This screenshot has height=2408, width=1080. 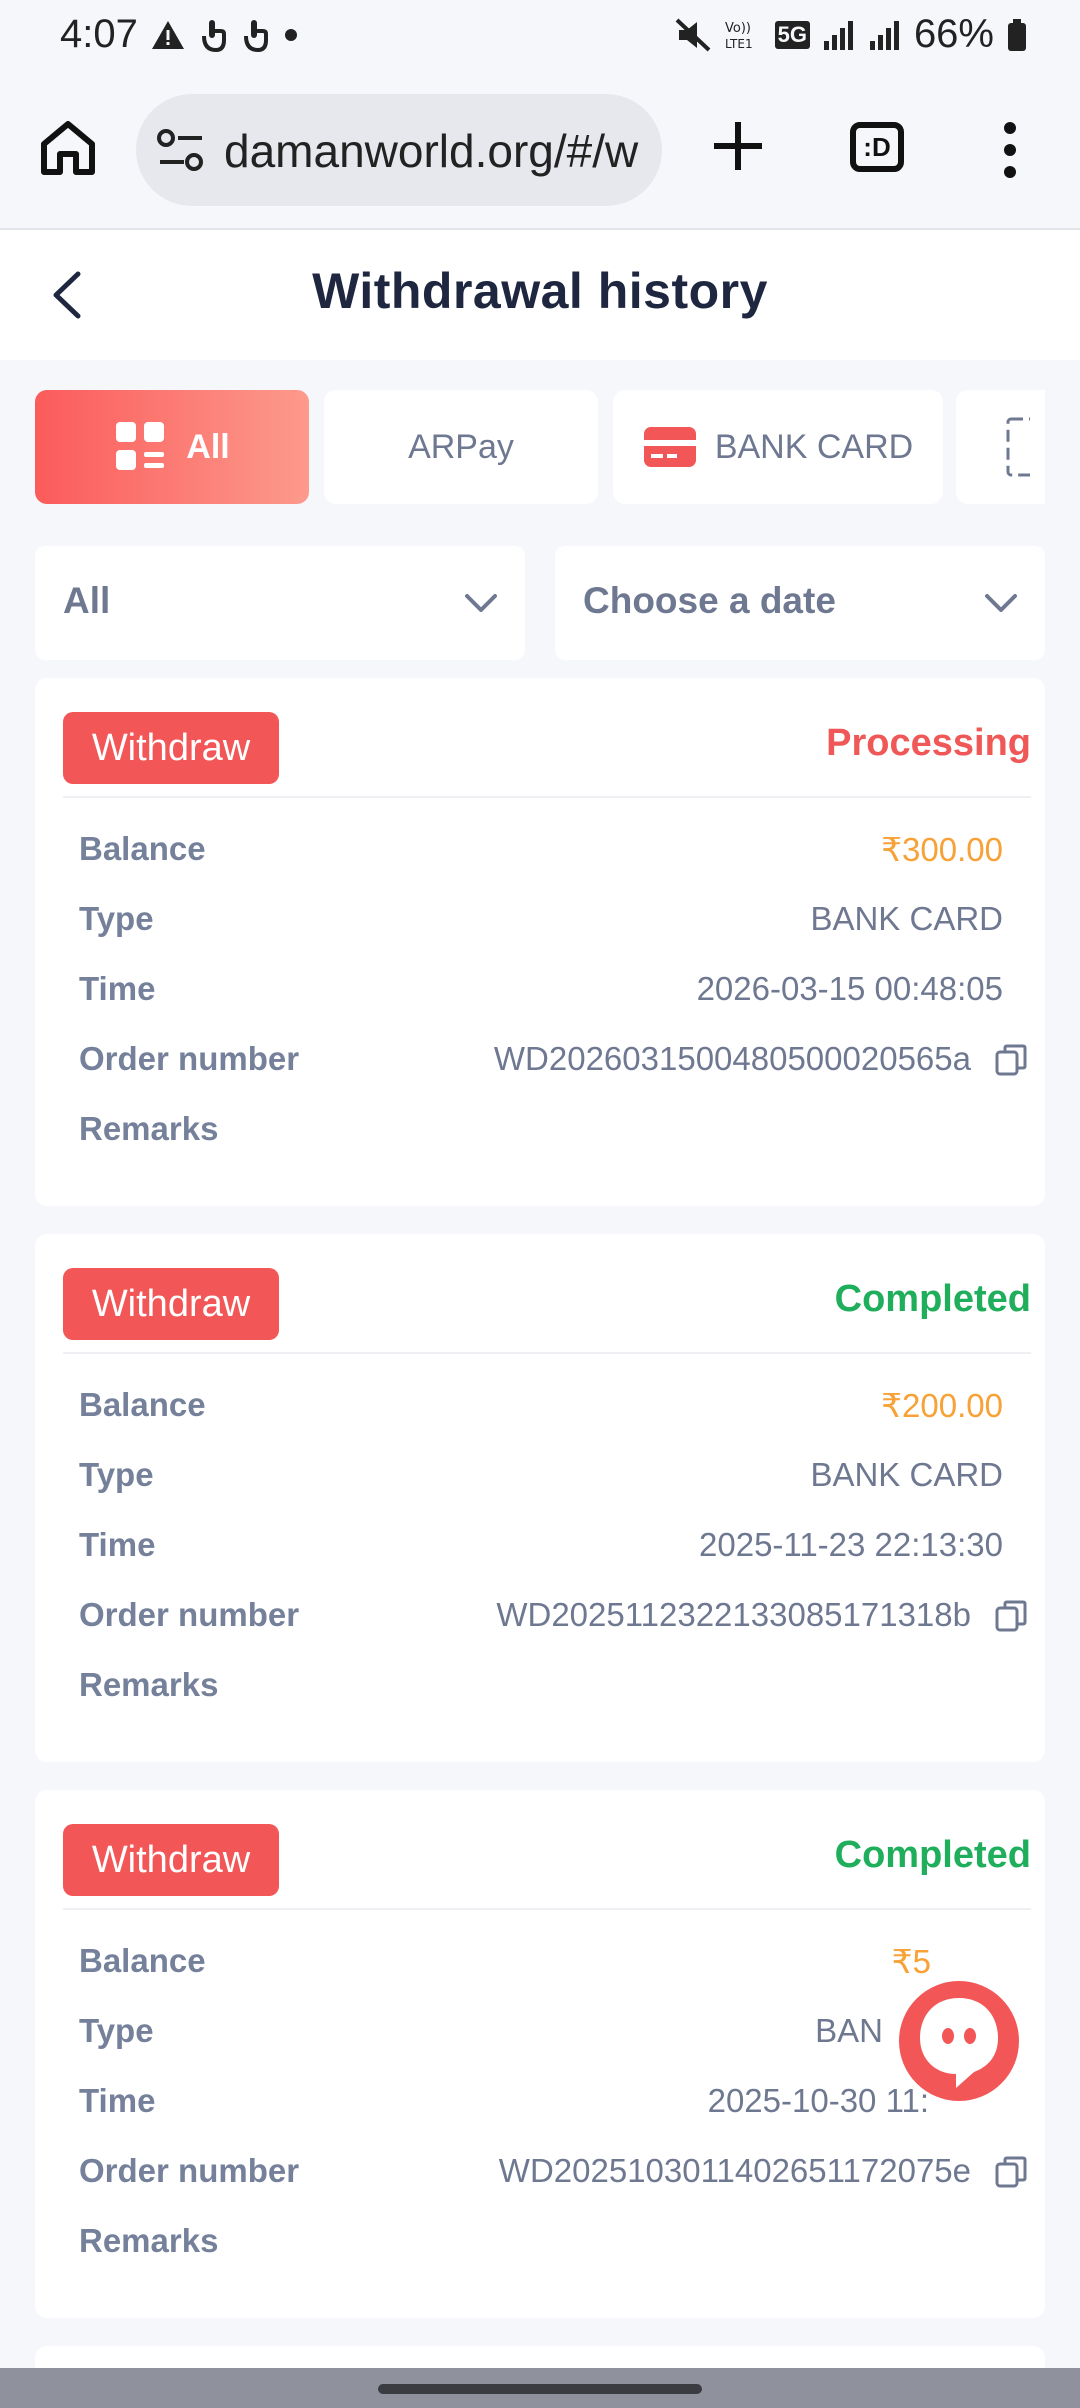 What do you see at coordinates (541, 849) in the screenshot?
I see `balance-row: Balance ₹300.00` at bounding box center [541, 849].